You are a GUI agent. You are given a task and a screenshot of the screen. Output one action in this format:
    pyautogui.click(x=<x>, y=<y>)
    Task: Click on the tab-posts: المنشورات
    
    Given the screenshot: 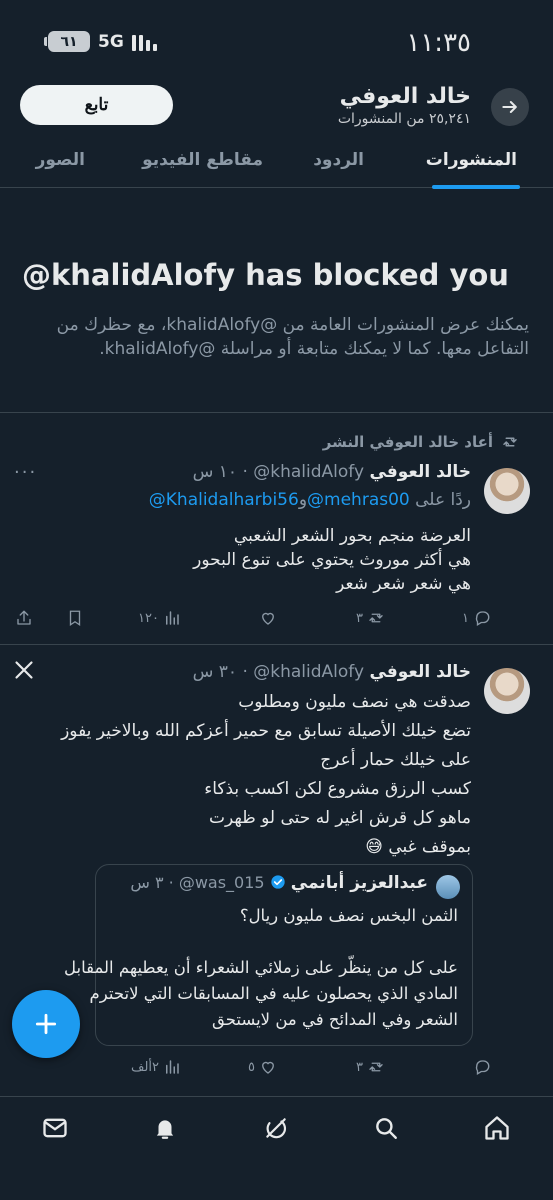 What is the action you would take?
    pyautogui.click(x=471, y=160)
    